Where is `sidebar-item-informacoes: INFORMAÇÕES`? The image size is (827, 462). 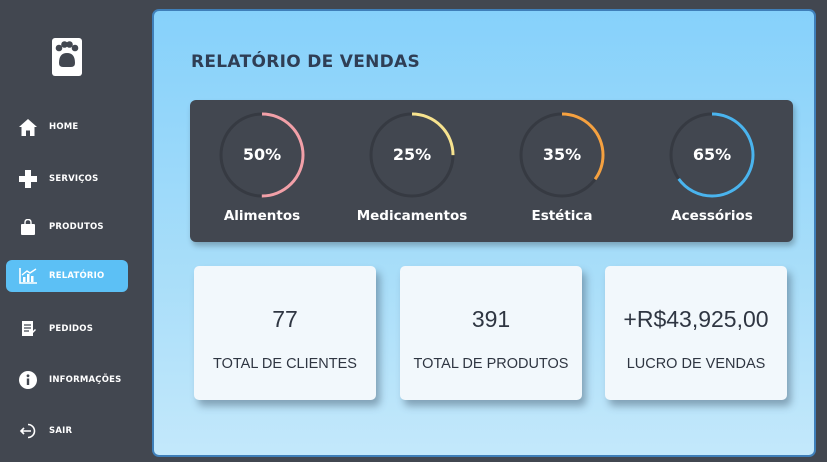 sidebar-item-informacoes: INFORMAÇÕES is located at coordinates (67, 380).